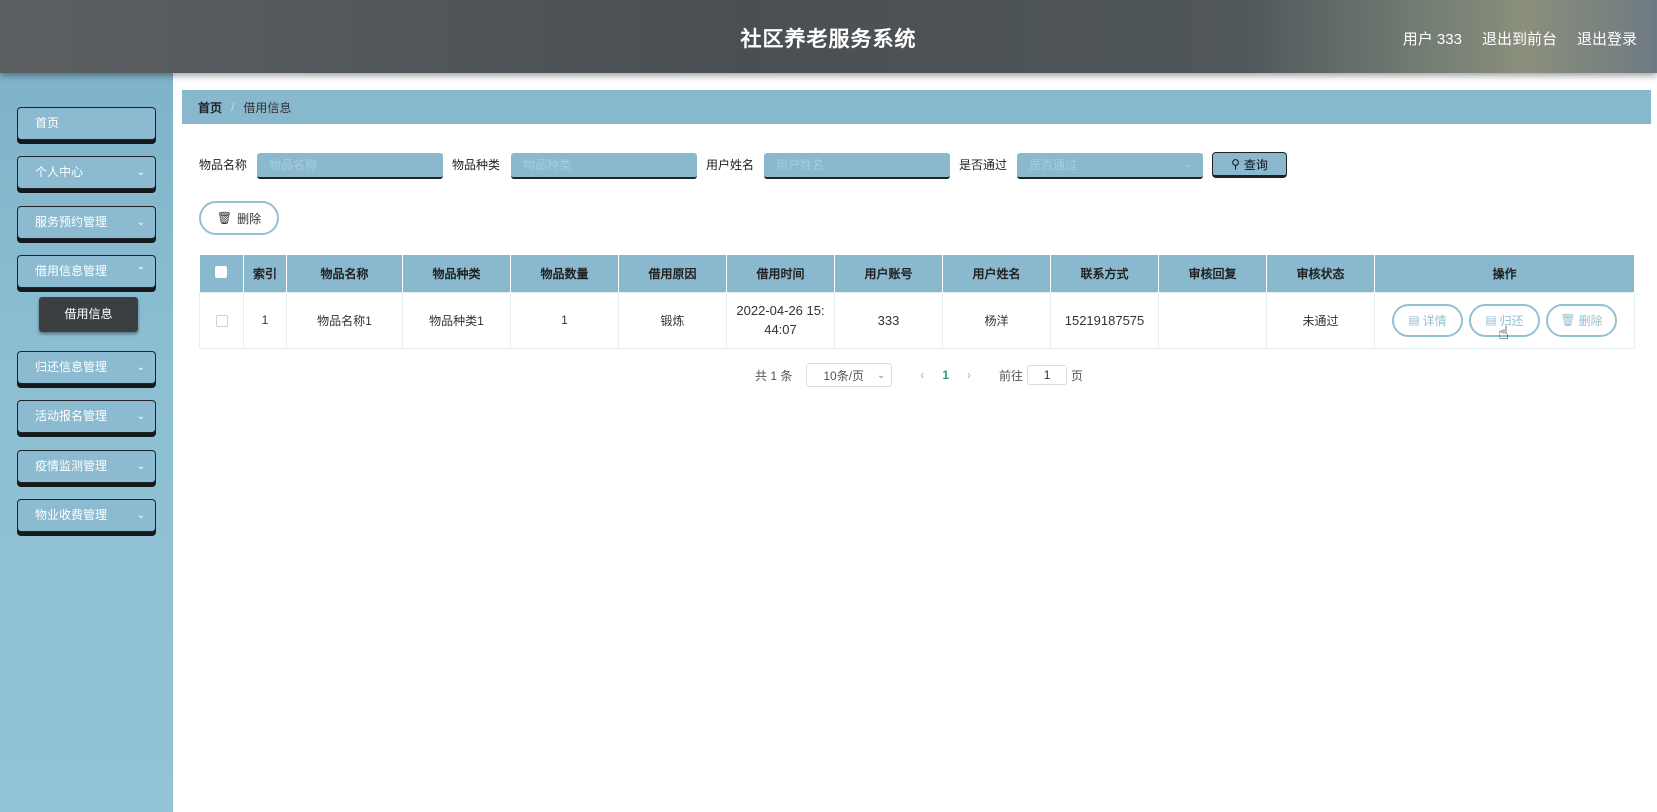 The height and width of the screenshot is (812, 1657). I want to click on page-size-value: 10条/页, so click(844, 375).